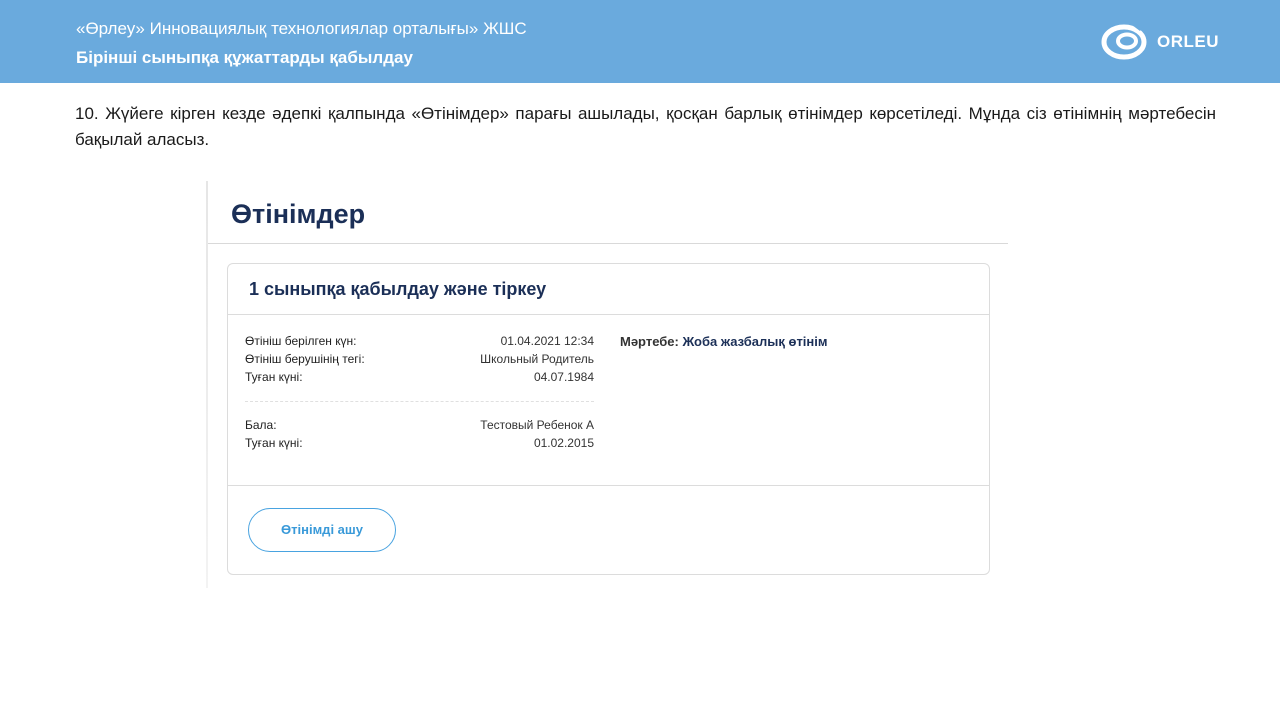  I want to click on open-application-button: Өтінімді ашу, so click(322, 530).